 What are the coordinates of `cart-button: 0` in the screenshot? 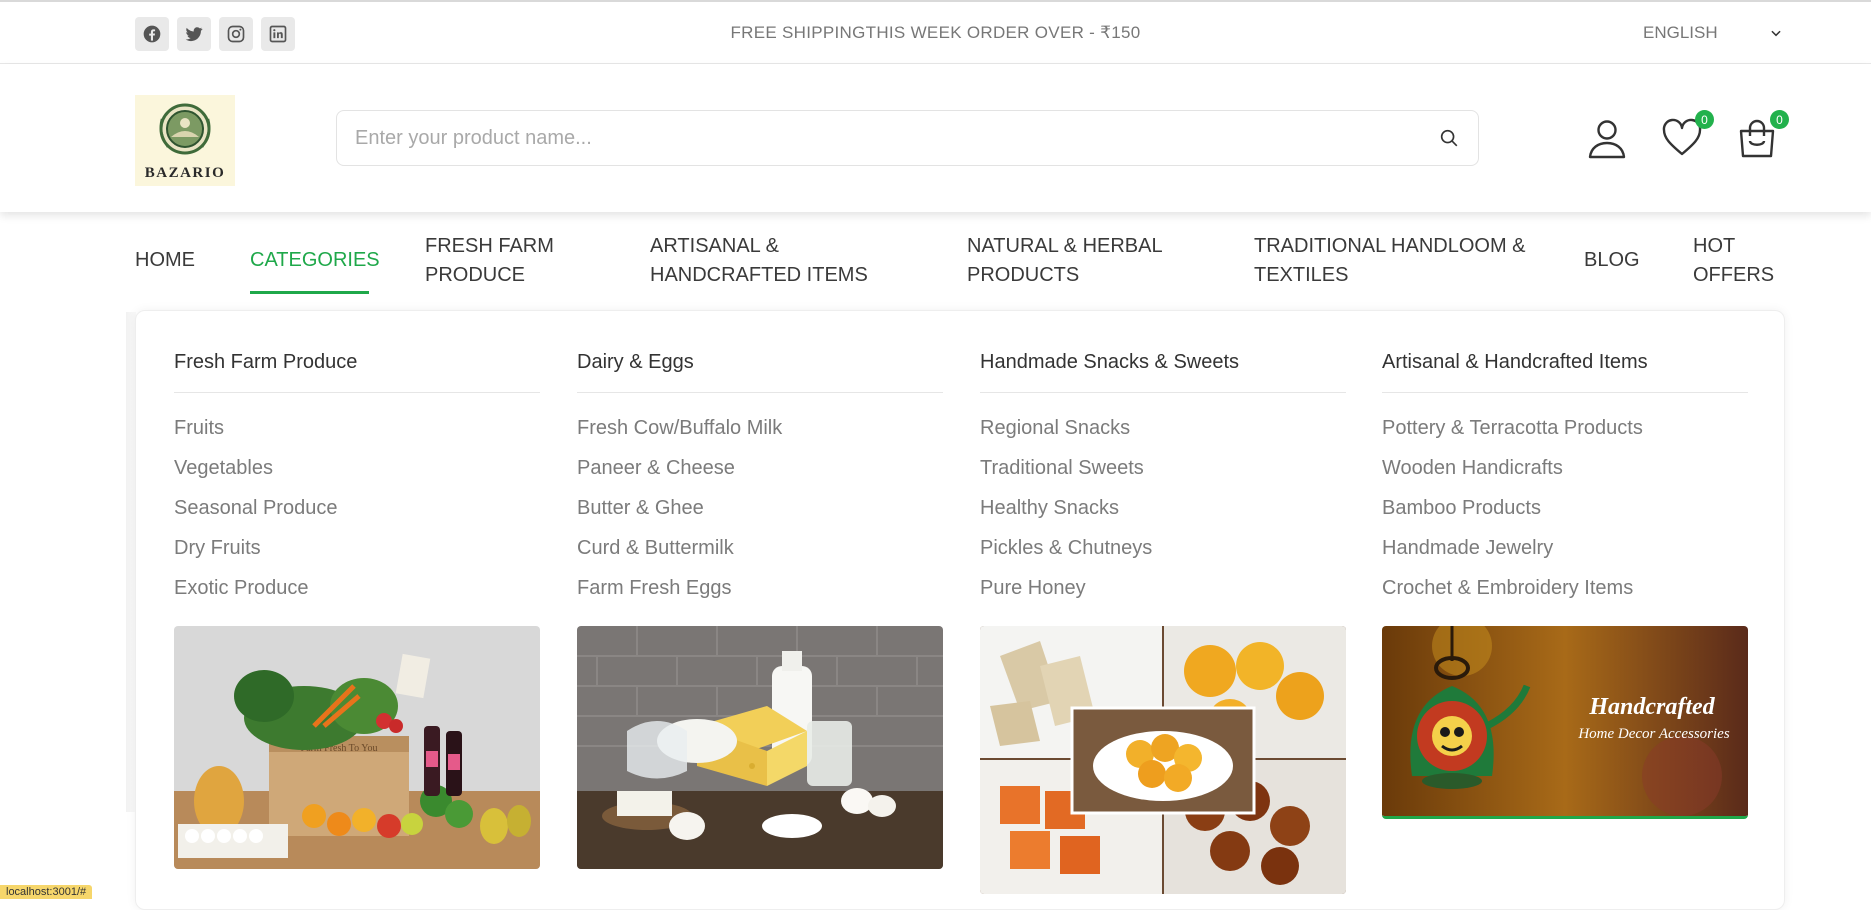 It's located at (1757, 138).